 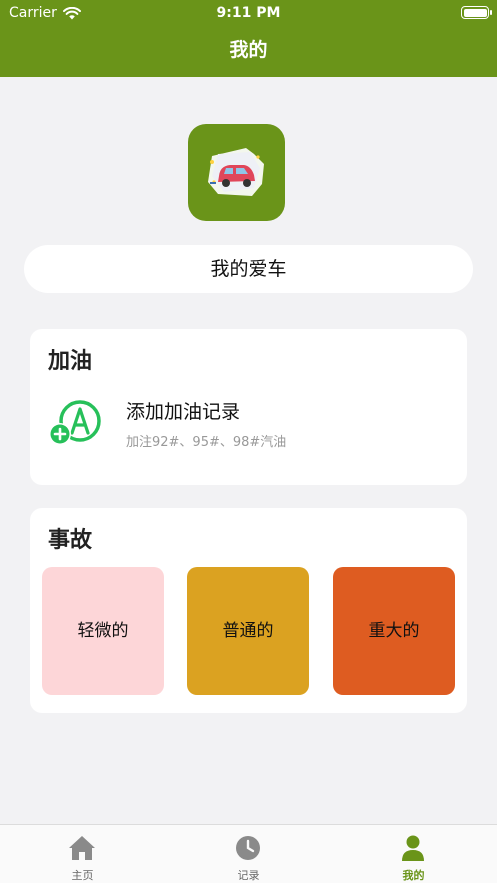 What do you see at coordinates (75, 422) in the screenshot?
I see `add-fuel-icon` at bounding box center [75, 422].